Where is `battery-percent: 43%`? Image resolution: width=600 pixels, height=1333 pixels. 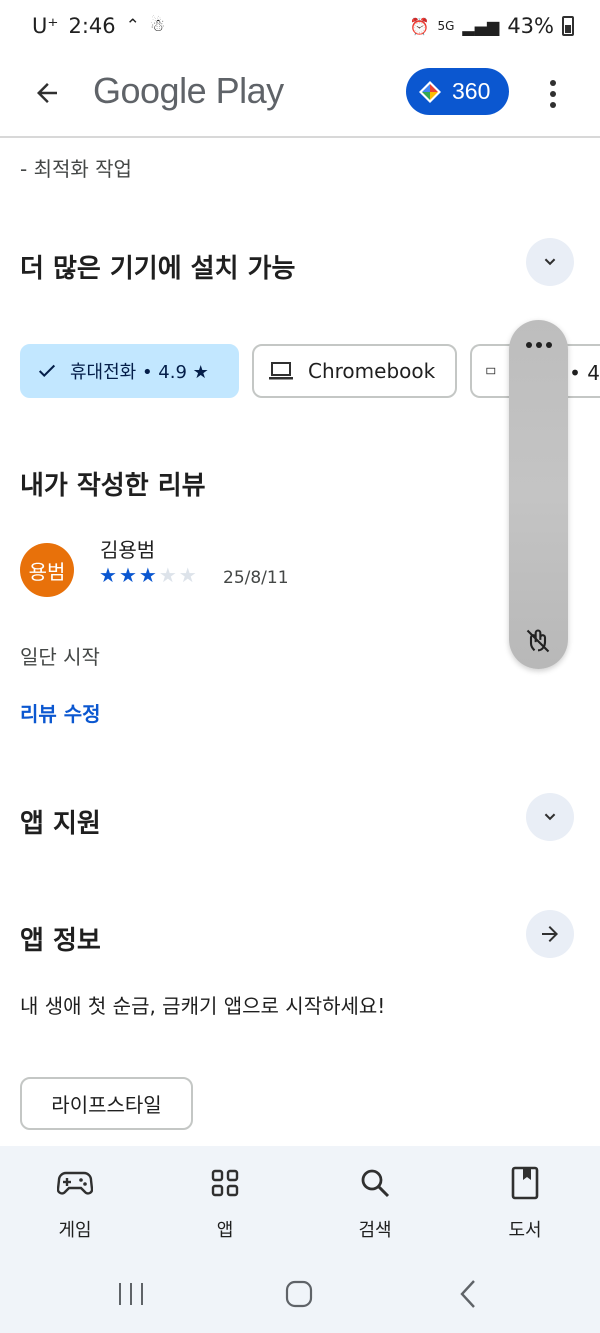
battery-percent: 43% is located at coordinates (530, 26).